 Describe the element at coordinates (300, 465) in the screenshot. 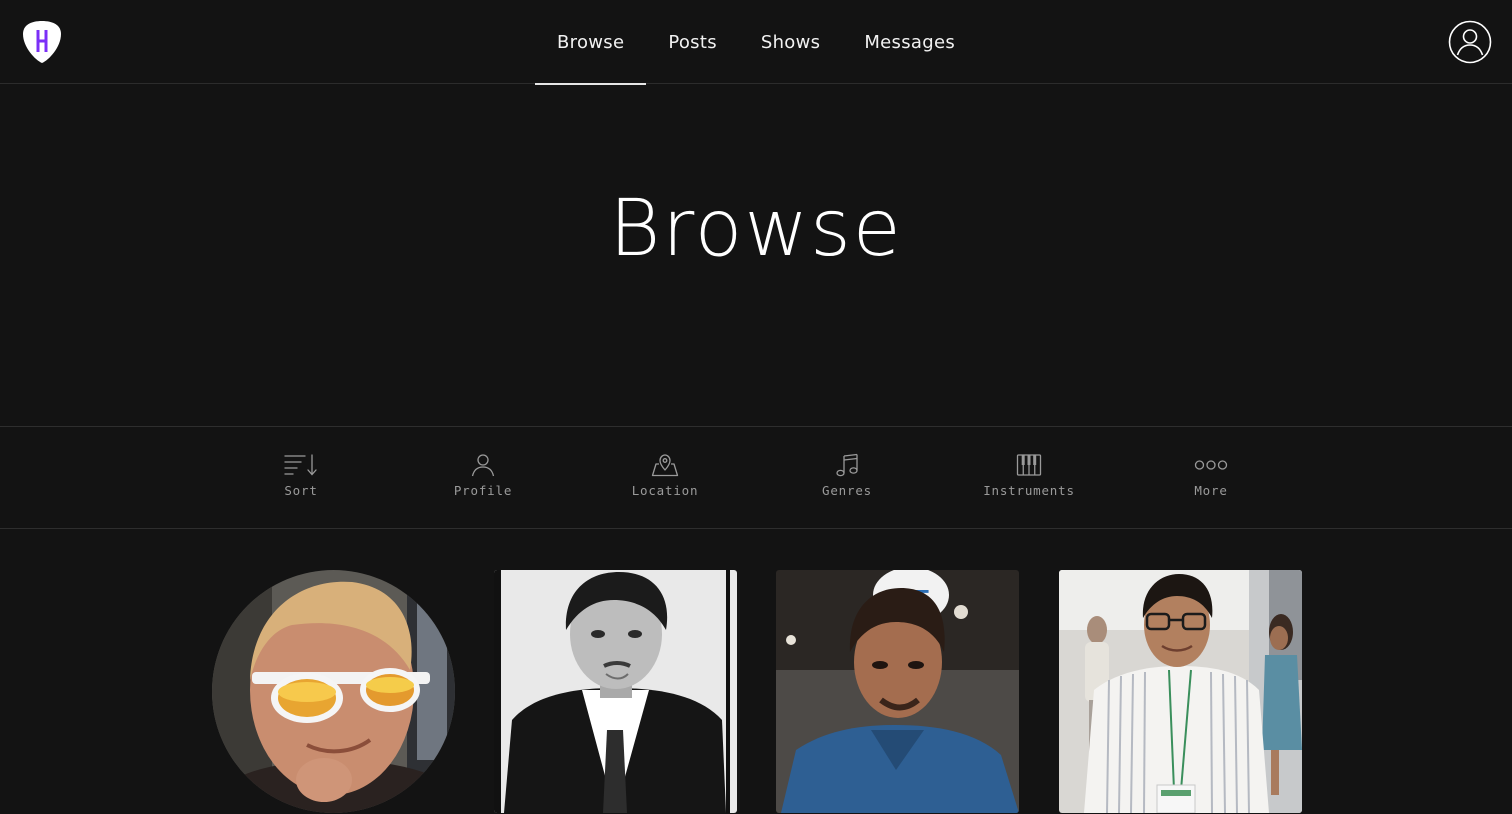

I see `sort-icon` at that location.